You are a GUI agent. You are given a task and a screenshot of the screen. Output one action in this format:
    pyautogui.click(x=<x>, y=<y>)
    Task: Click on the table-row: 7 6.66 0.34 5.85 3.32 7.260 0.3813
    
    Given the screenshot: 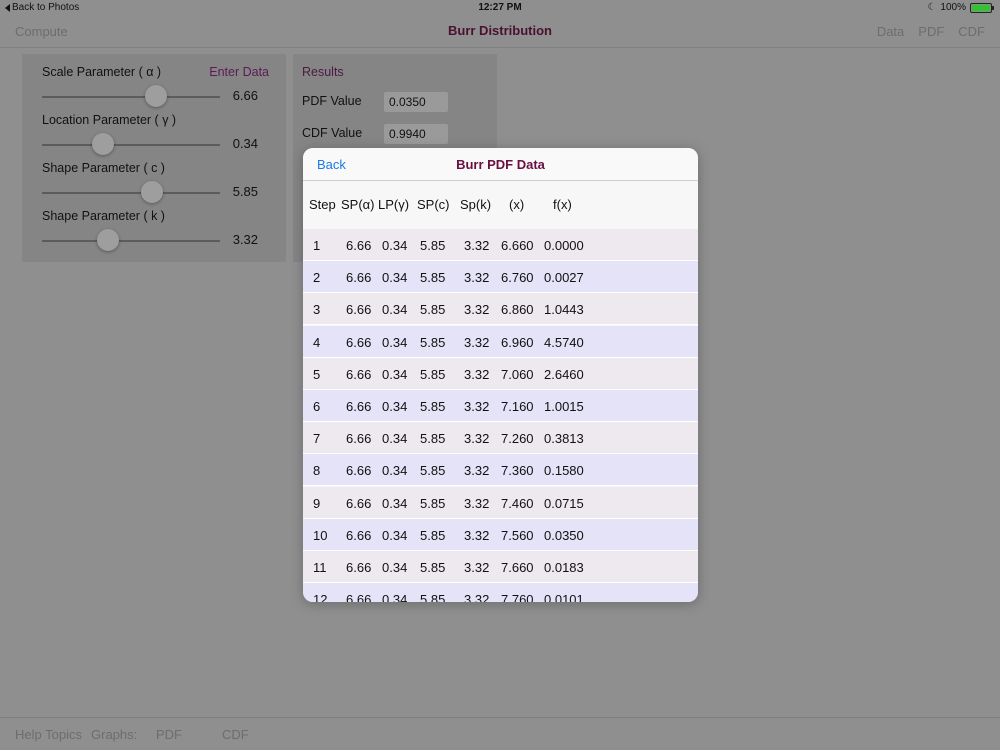 What is the action you would take?
    pyautogui.click(x=500, y=438)
    